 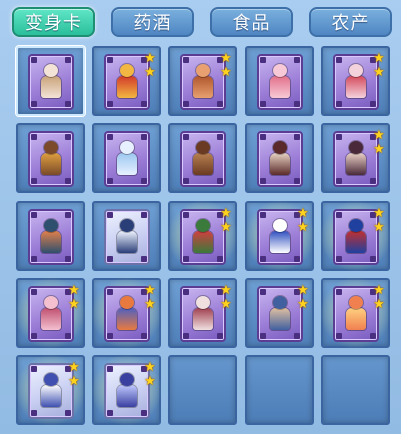 What do you see at coordinates (350, 22) in the screenshot?
I see `tab-farm-produce: 农产` at bounding box center [350, 22].